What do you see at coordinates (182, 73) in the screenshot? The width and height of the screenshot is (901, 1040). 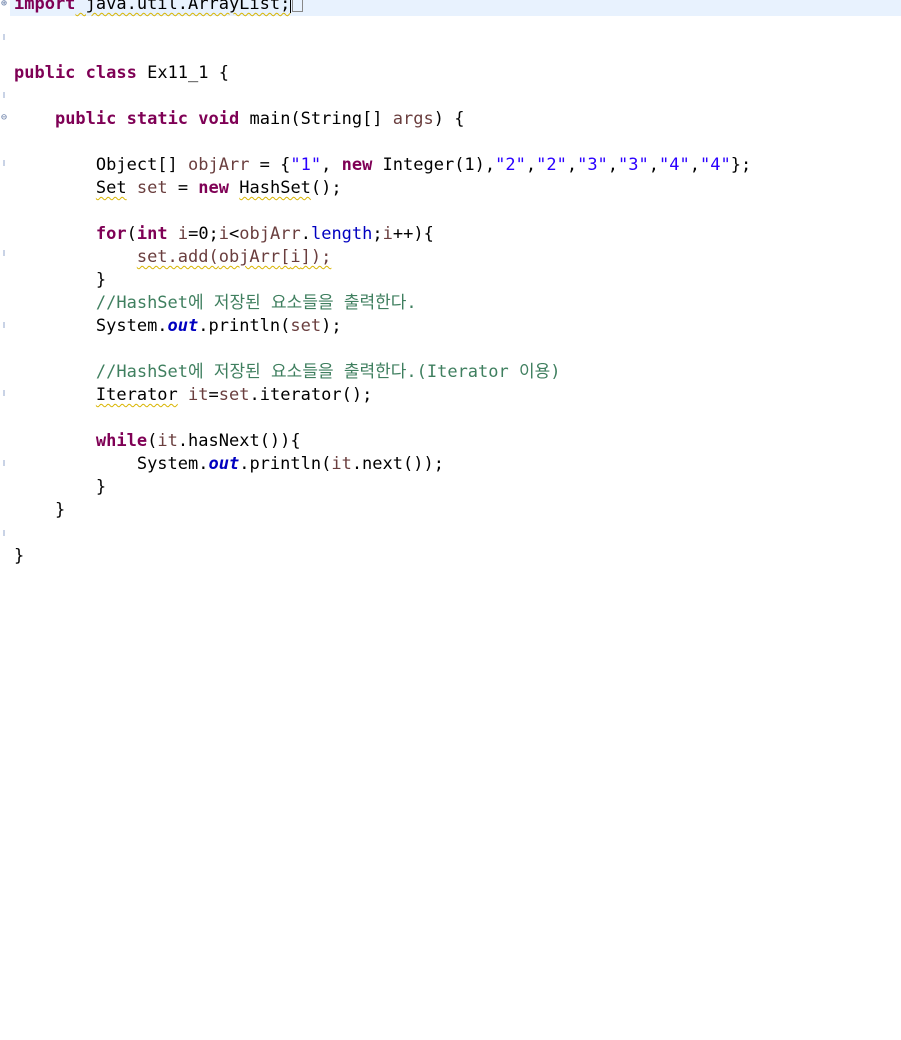 I see `class-name: Ex11_1 {` at bounding box center [182, 73].